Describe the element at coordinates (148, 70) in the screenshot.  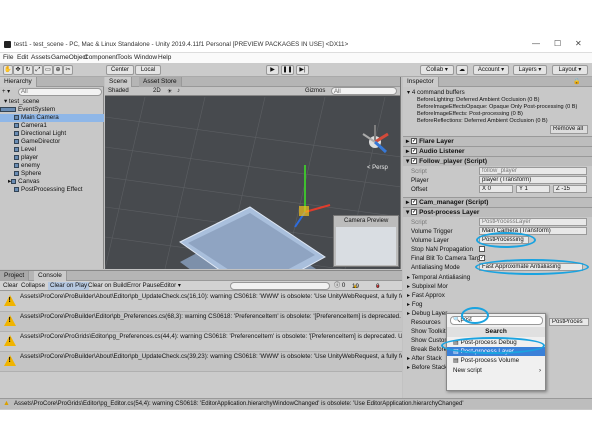
I see `pivot-local-toggle: Local` at that location.